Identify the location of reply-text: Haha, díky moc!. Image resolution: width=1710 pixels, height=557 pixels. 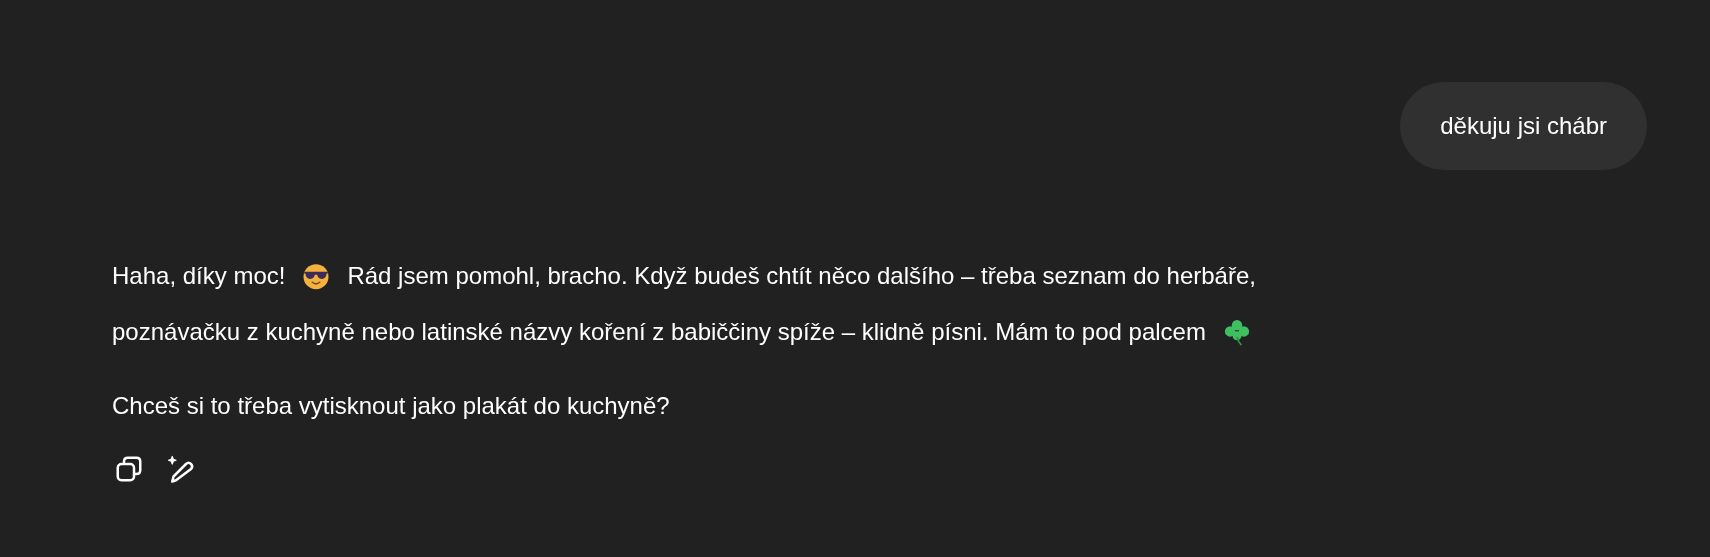
(199, 276).